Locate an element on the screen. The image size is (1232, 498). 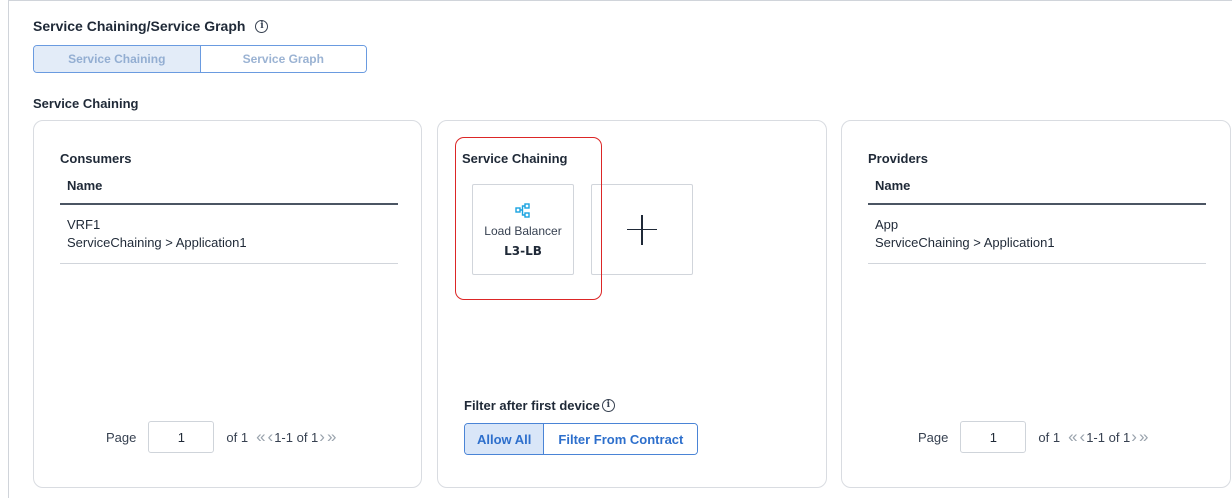
filter-label-text: Filter after first device is located at coordinates (532, 405).